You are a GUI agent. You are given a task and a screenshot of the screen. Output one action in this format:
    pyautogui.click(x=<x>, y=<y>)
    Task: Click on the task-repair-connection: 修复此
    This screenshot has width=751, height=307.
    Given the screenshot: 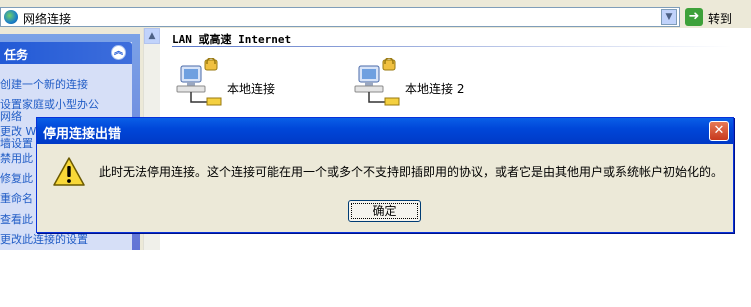 What is the action you would take?
    pyautogui.click(x=16, y=178)
    